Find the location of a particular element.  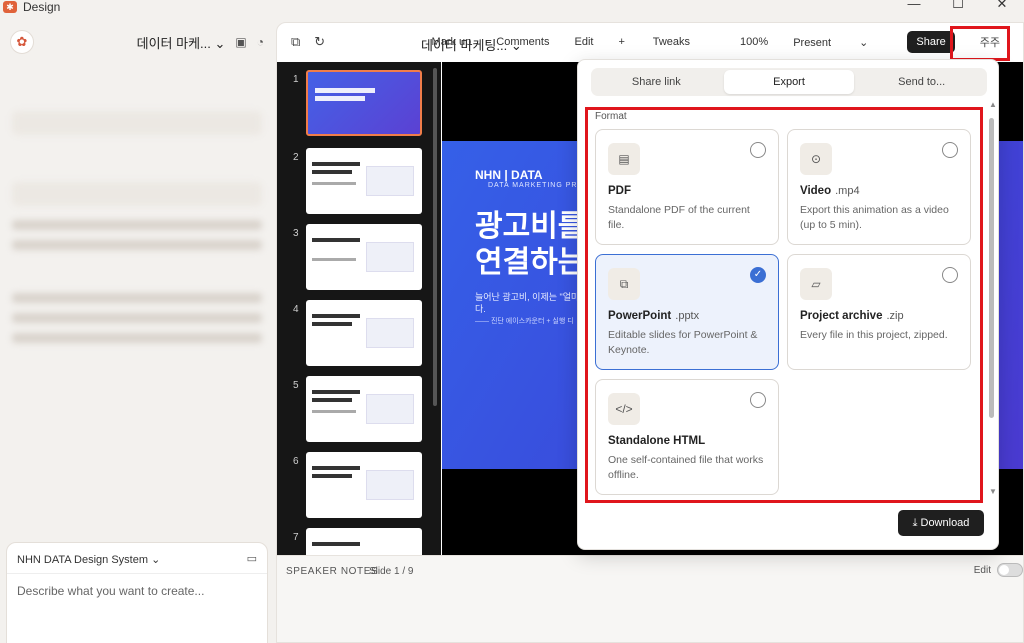

thumbnail-number: 1 is located at coordinates (296, 79).